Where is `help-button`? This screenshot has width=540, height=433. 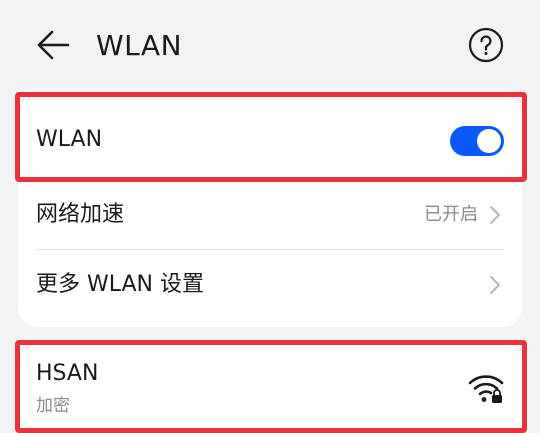 help-button is located at coordinates (486, 45).